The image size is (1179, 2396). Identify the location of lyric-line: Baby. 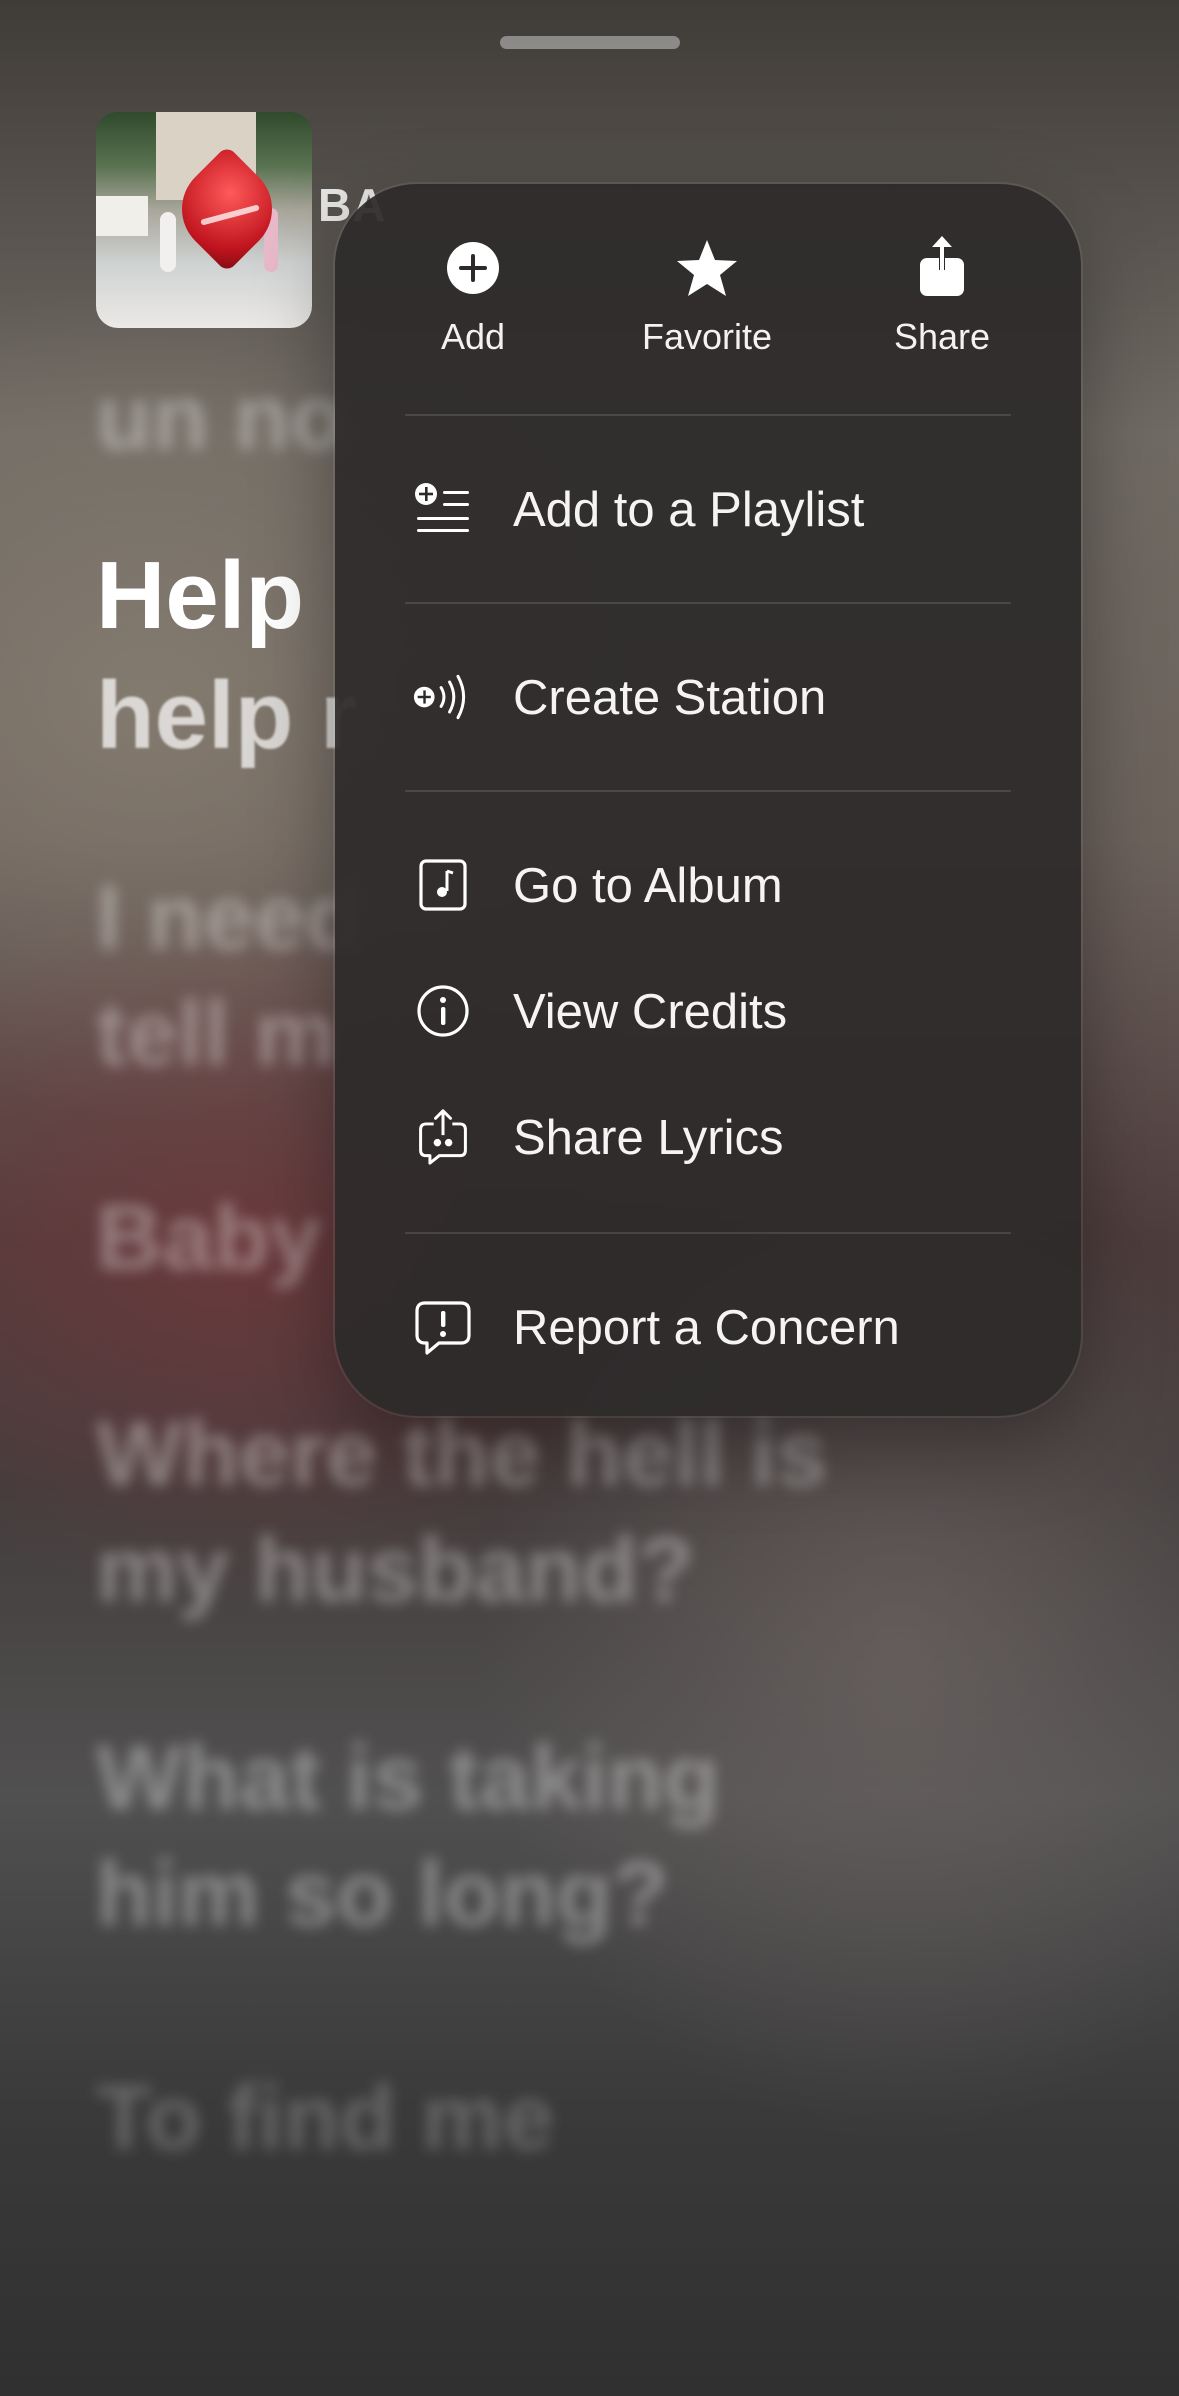
(208, 1238).